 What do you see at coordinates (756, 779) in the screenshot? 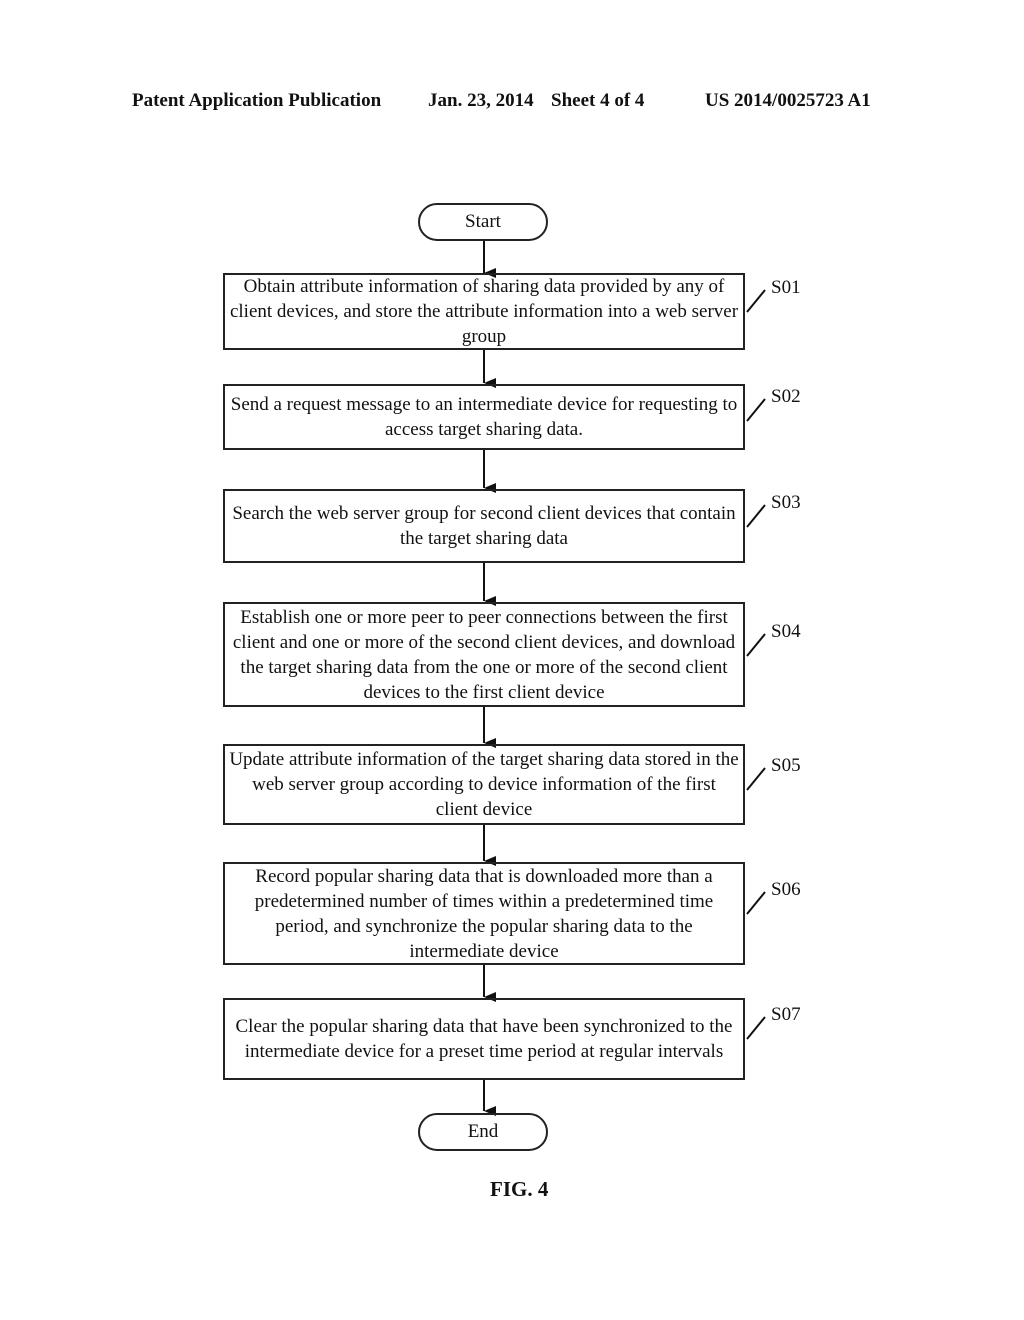
I see `leader-s05` at bounding box center [756, 779].